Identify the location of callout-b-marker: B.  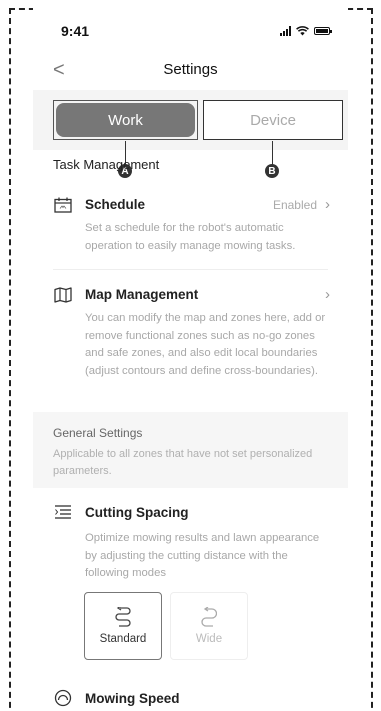
(272, 171).